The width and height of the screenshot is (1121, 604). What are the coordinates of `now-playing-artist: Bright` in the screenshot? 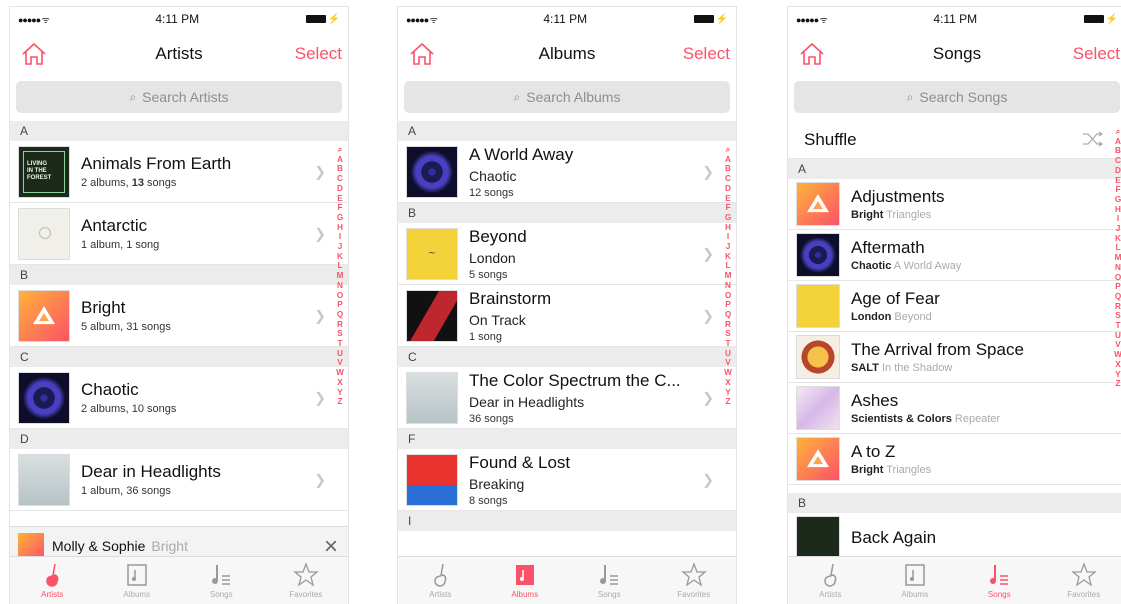 It's located at (169, 545).